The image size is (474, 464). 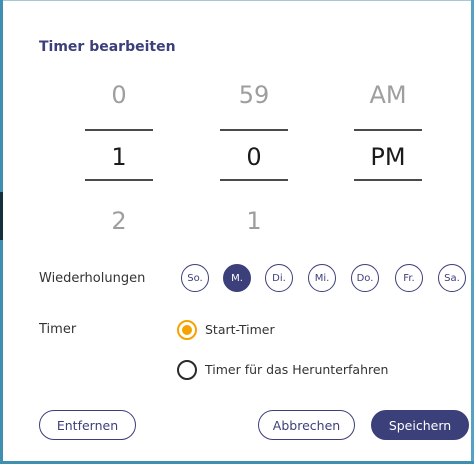 I want to click on radio-start-timer-label: Start-Timer, so click(x=240, y=329).